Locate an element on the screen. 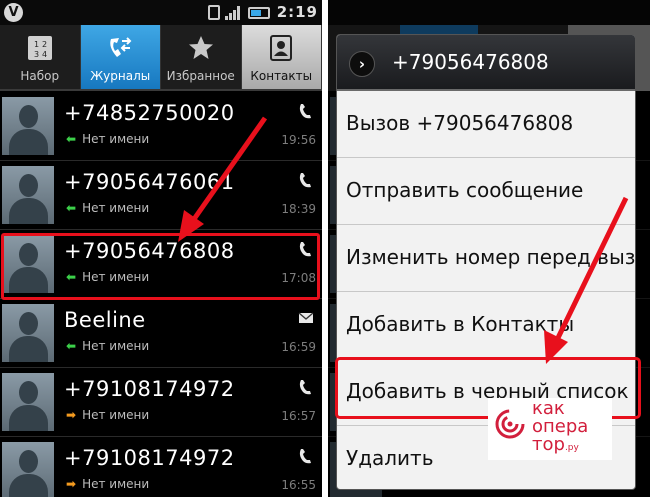 This screenshot has height=497, width=650. tab-dialer-label: Набор is located at coordinates (40, 76).